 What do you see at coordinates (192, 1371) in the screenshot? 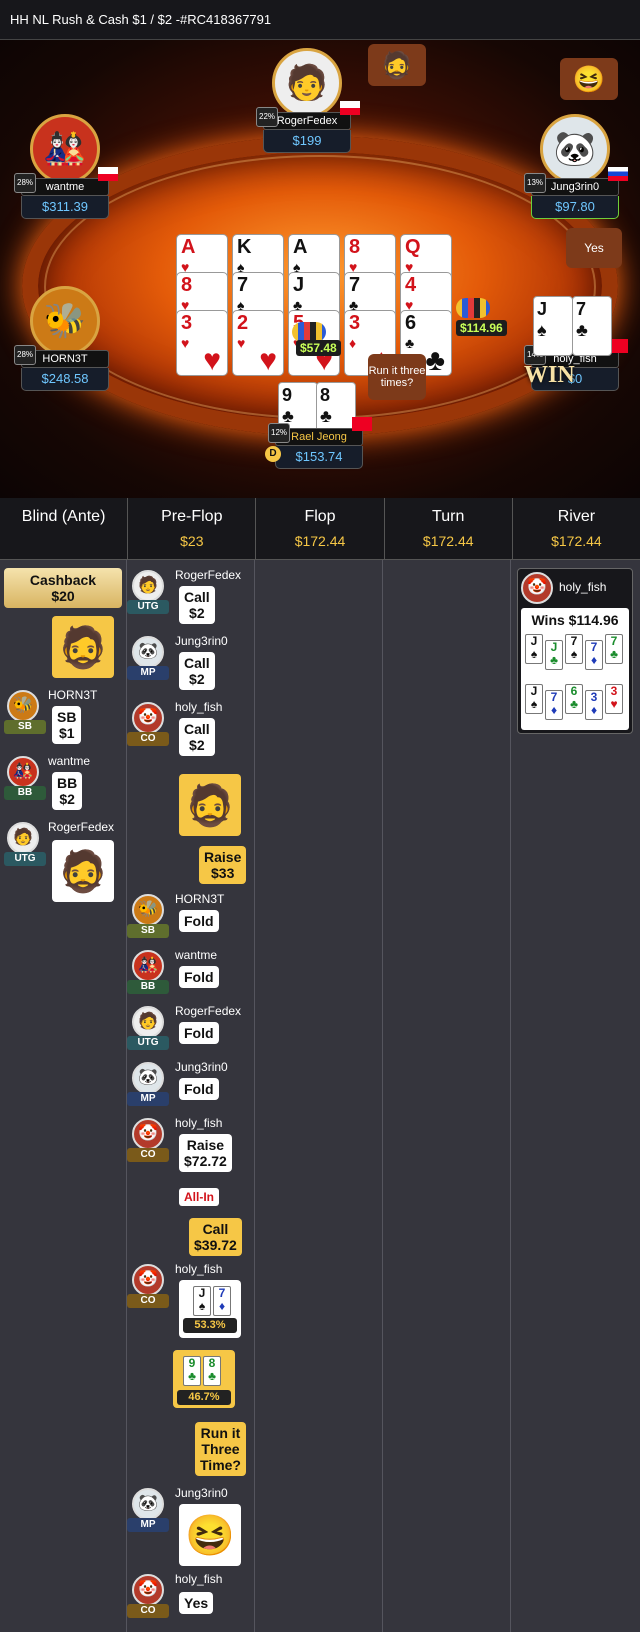
I see `shown-card: 9 ♣` at bounding box center [192, 1371].